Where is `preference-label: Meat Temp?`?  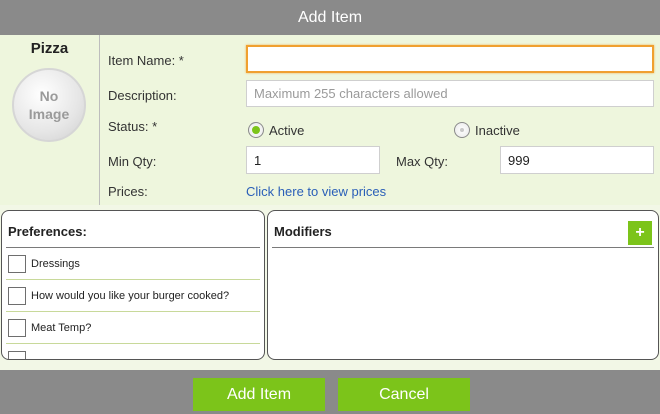 preference-label: Meat Temp? is located at coordinates (61, 328).